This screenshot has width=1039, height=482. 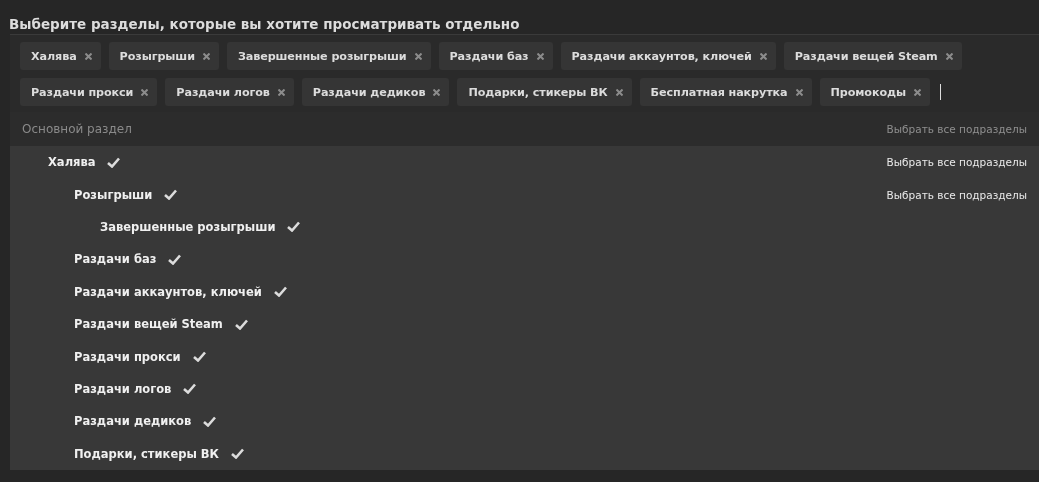 I want to click on tag: Халява, so click(x=60, y=56).